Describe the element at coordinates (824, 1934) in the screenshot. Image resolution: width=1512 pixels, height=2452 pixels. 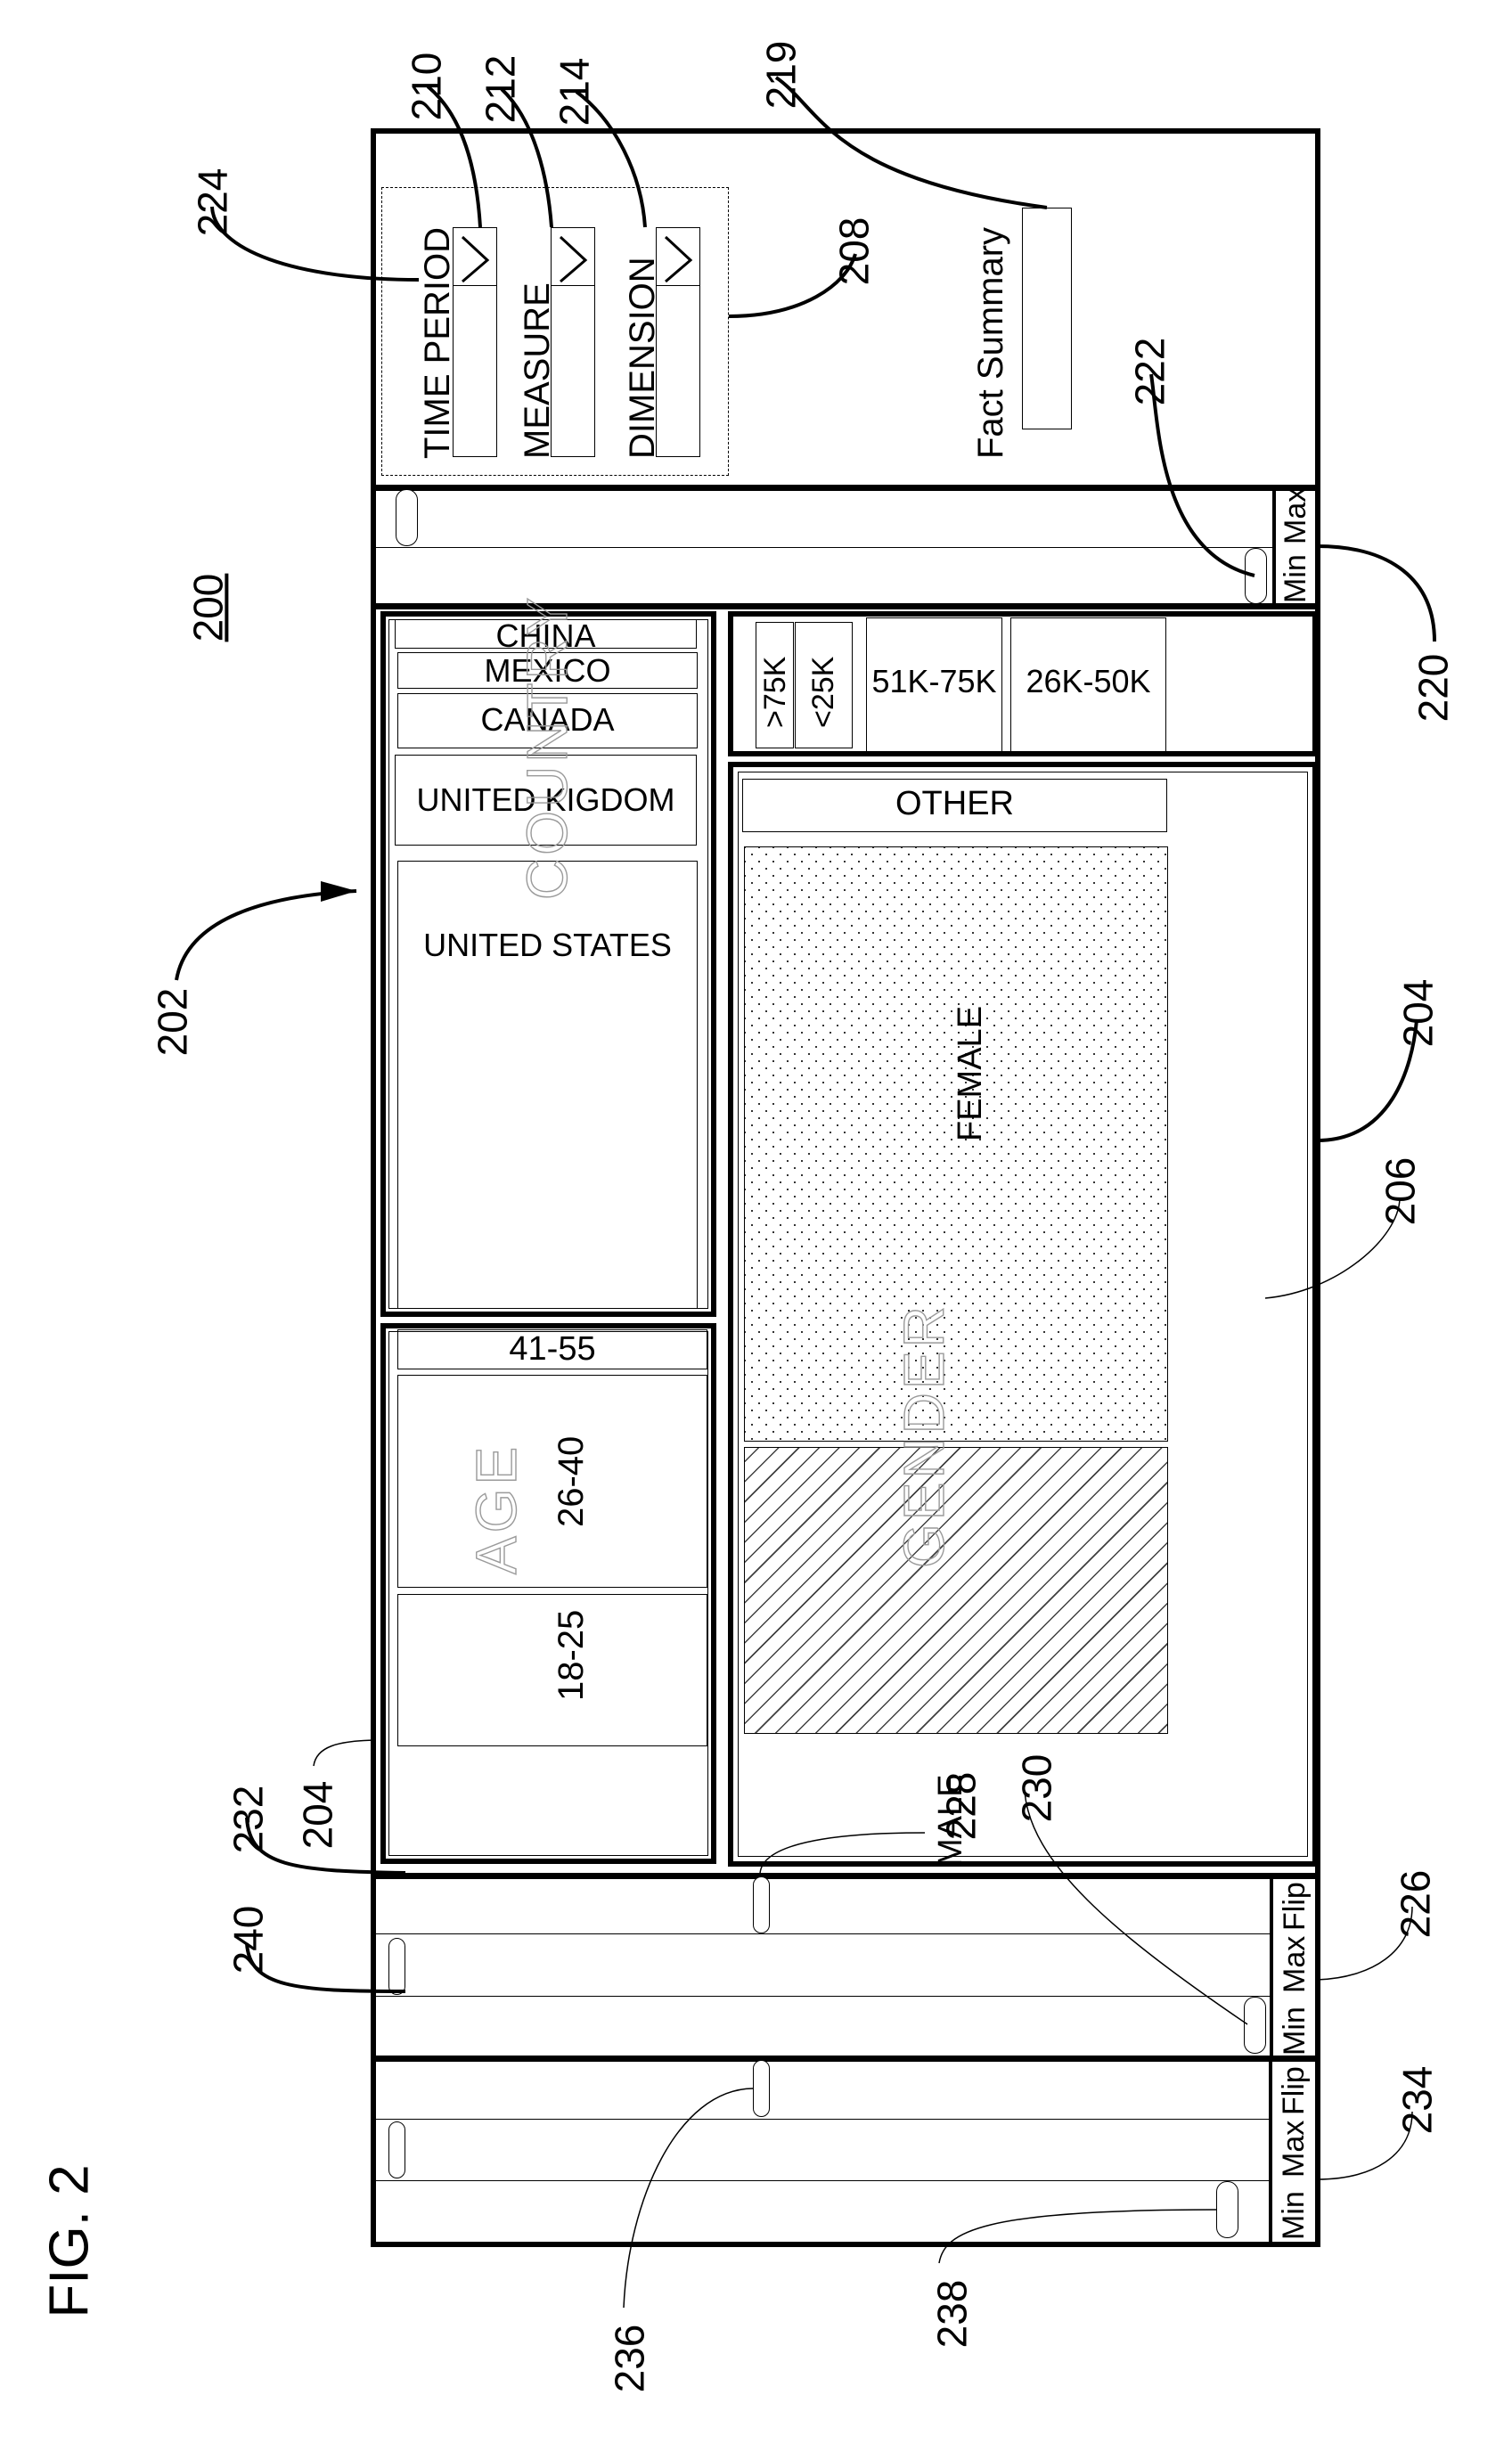
I see `bottom-slider-1-track-a` at that location.